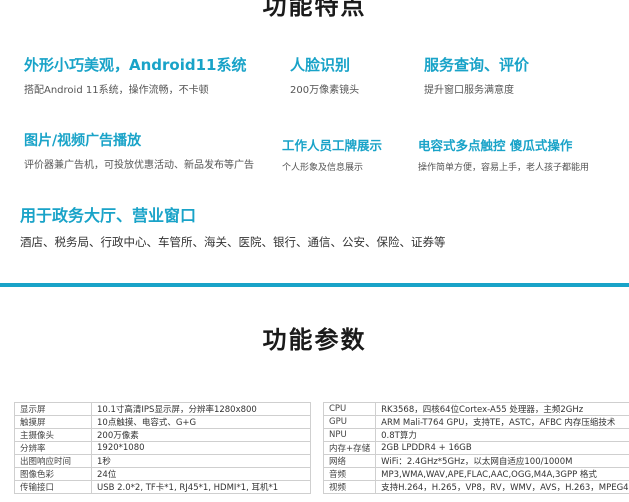  Describe the element at coordinates (83, 141) in the screenshot. I see `feature-title: 图片/视频广告播放` at that location.